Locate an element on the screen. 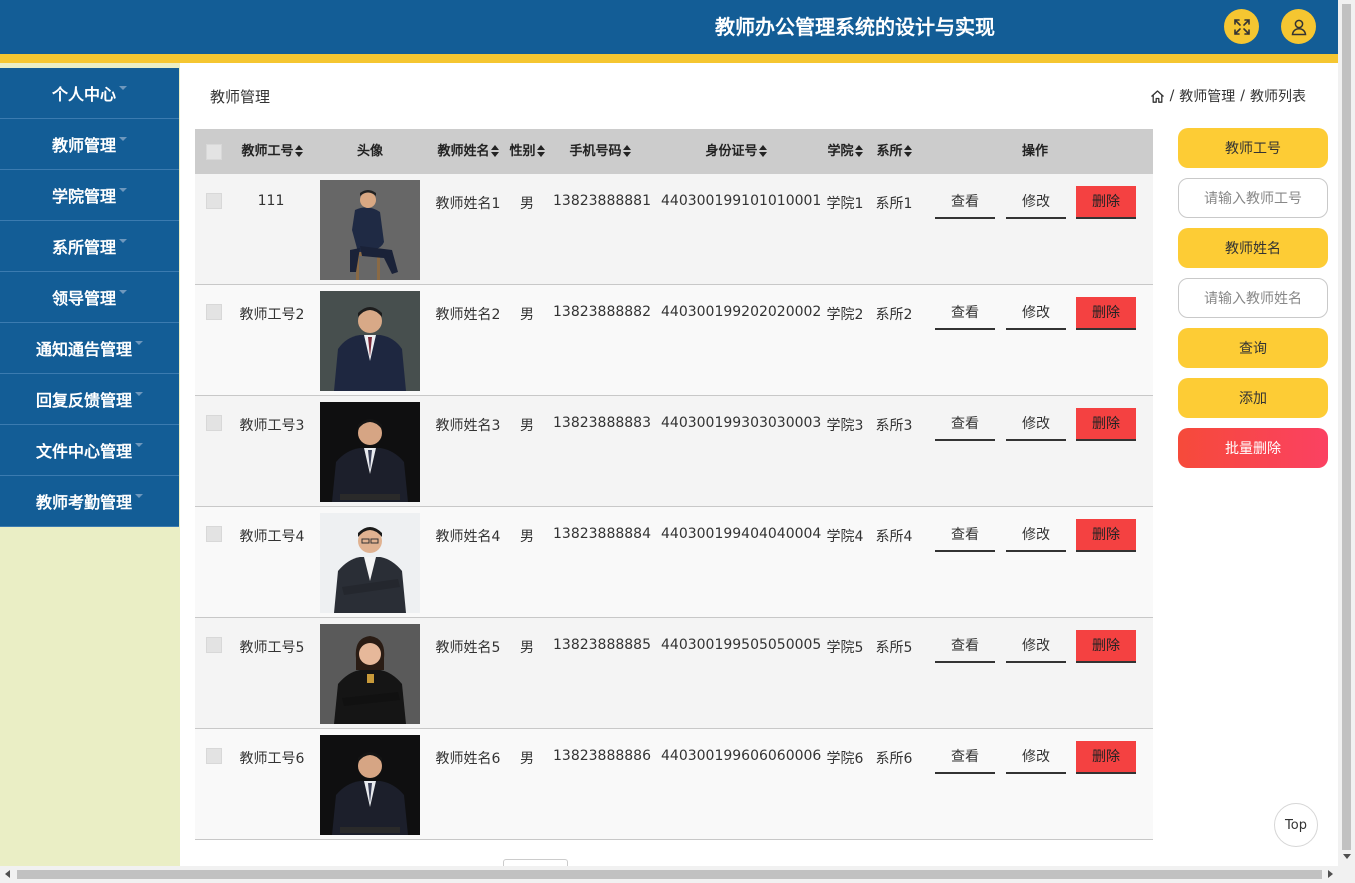 This screenshot has width=1355, height=883. phone-cell: 13823888882 is located at coordinates (602, 312).